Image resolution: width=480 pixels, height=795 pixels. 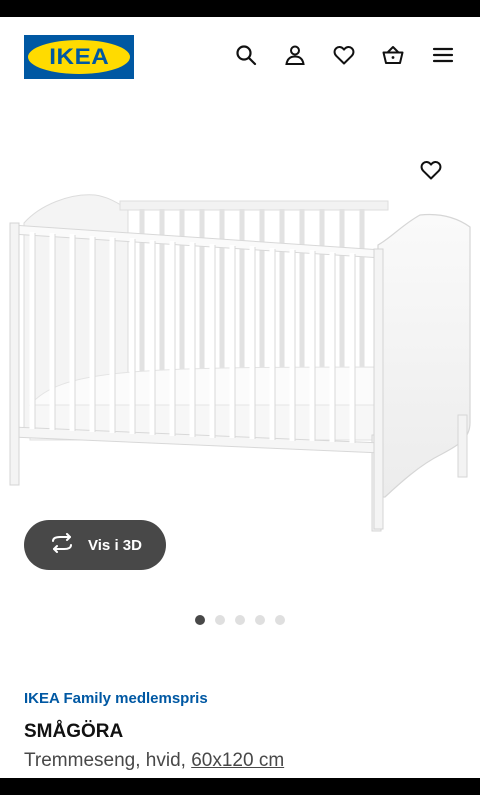 I want to click on user-icon, so click(x=295, y=57).